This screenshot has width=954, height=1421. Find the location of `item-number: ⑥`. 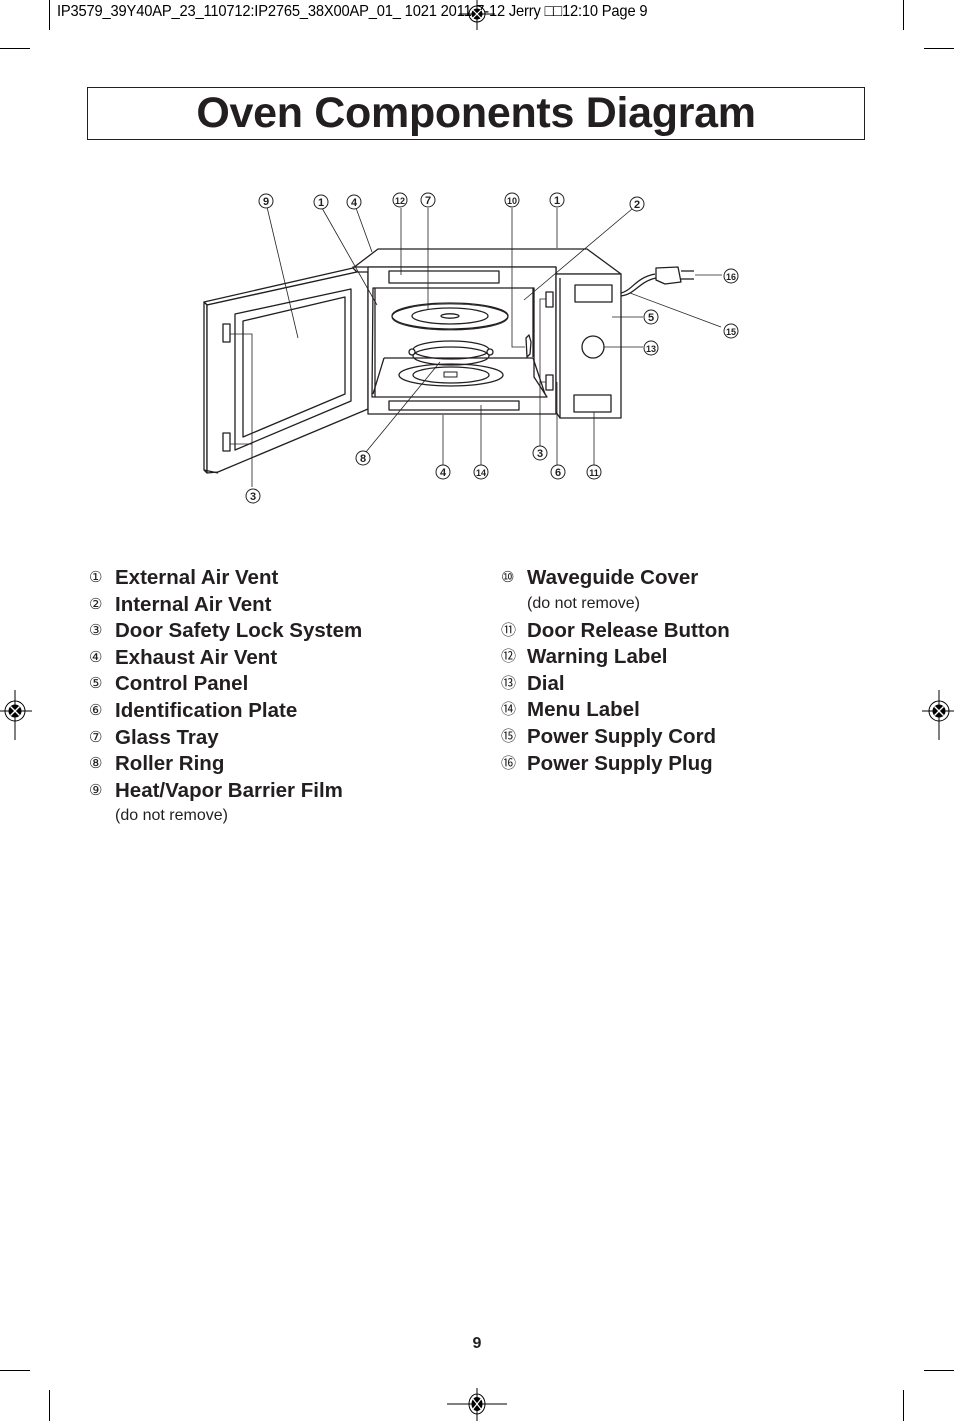

item-number: ⑥ is located at coordinates (96, 710).